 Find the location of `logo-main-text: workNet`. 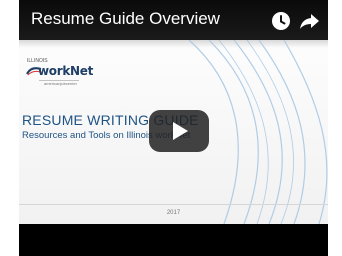

logo-main-text: workNet is located at coordinates (66, 71).